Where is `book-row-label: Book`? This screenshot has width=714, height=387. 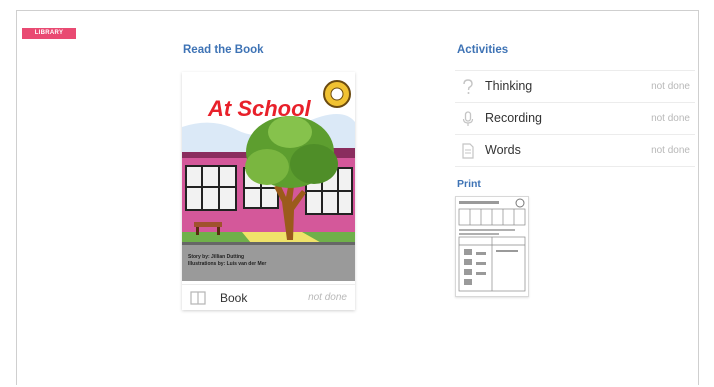
book-row-label: Book is located at coordinates (234, 298).